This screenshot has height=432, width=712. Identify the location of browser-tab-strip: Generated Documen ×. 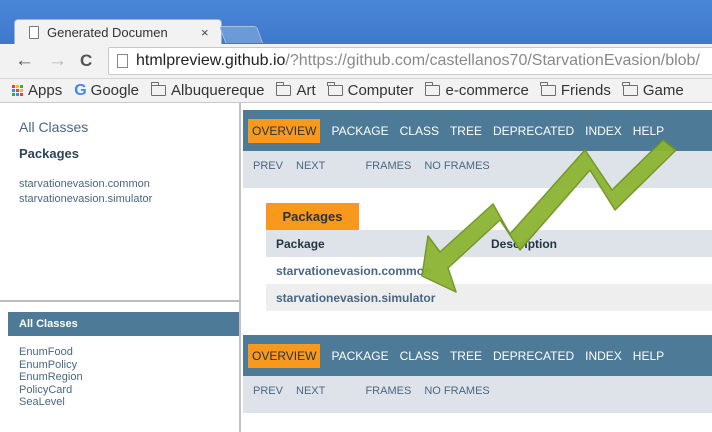
(356, 22).